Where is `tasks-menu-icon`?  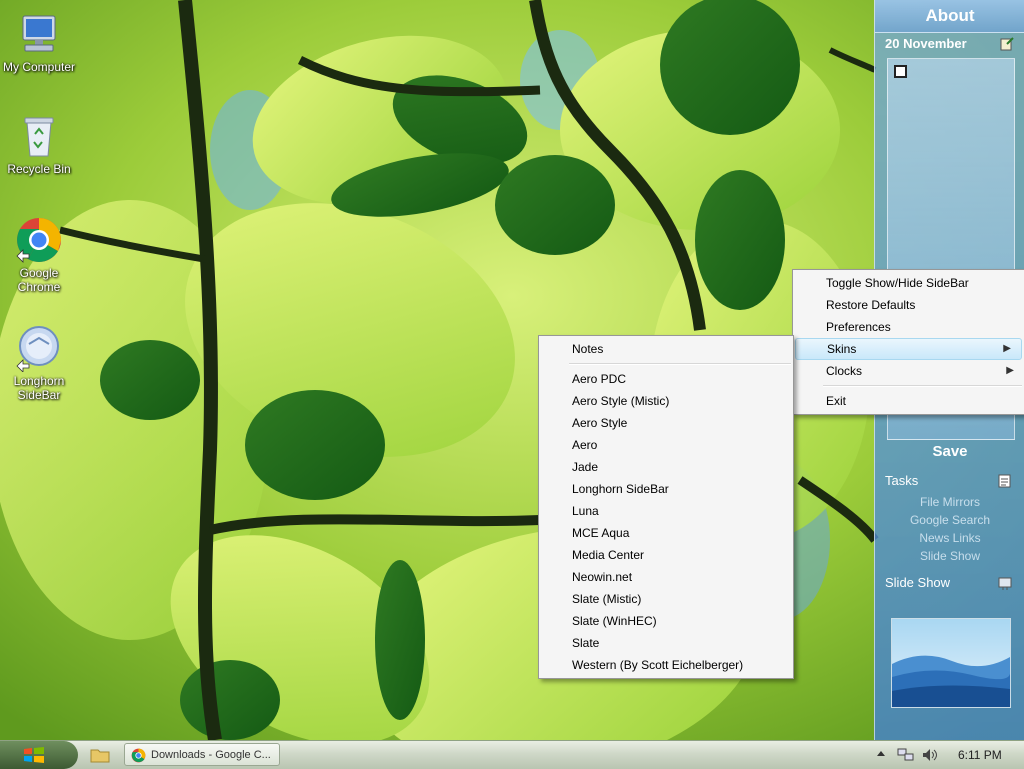
tasks-menu-icon is located at coordinates (1005, 482).